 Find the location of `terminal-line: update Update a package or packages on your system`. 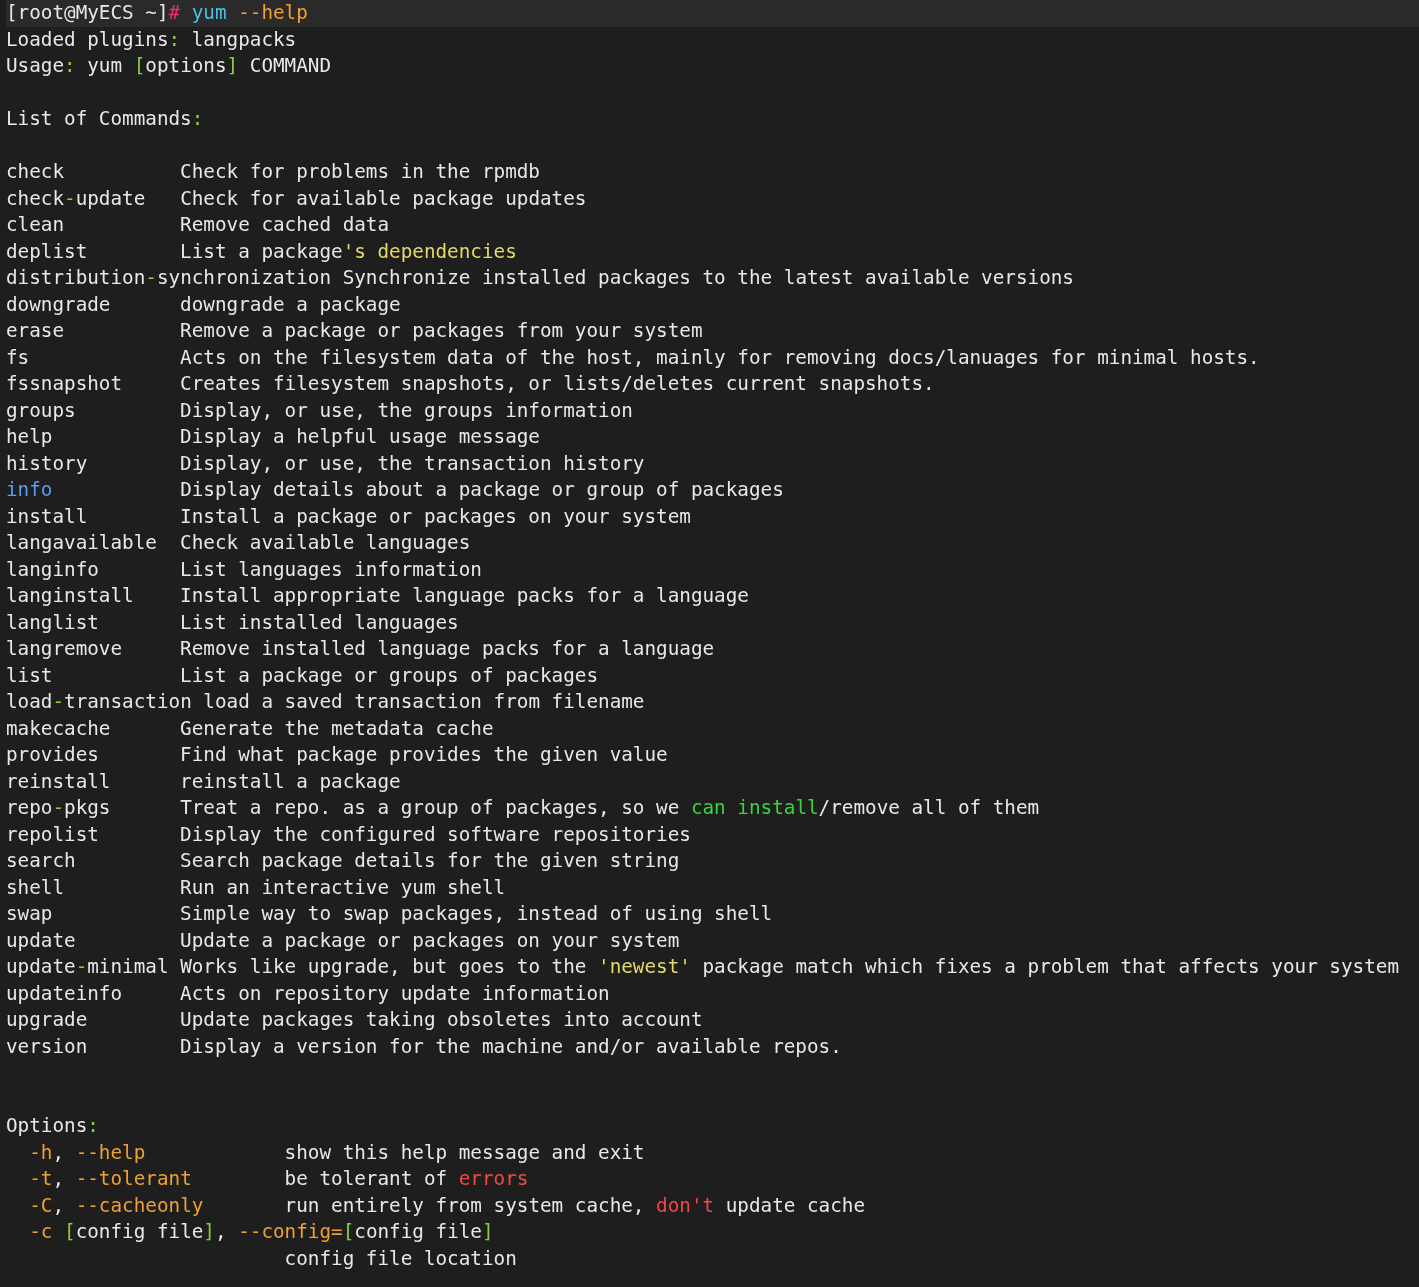

terminal-line: update Update a package or packages on your system is located at coordinates (343, 940).